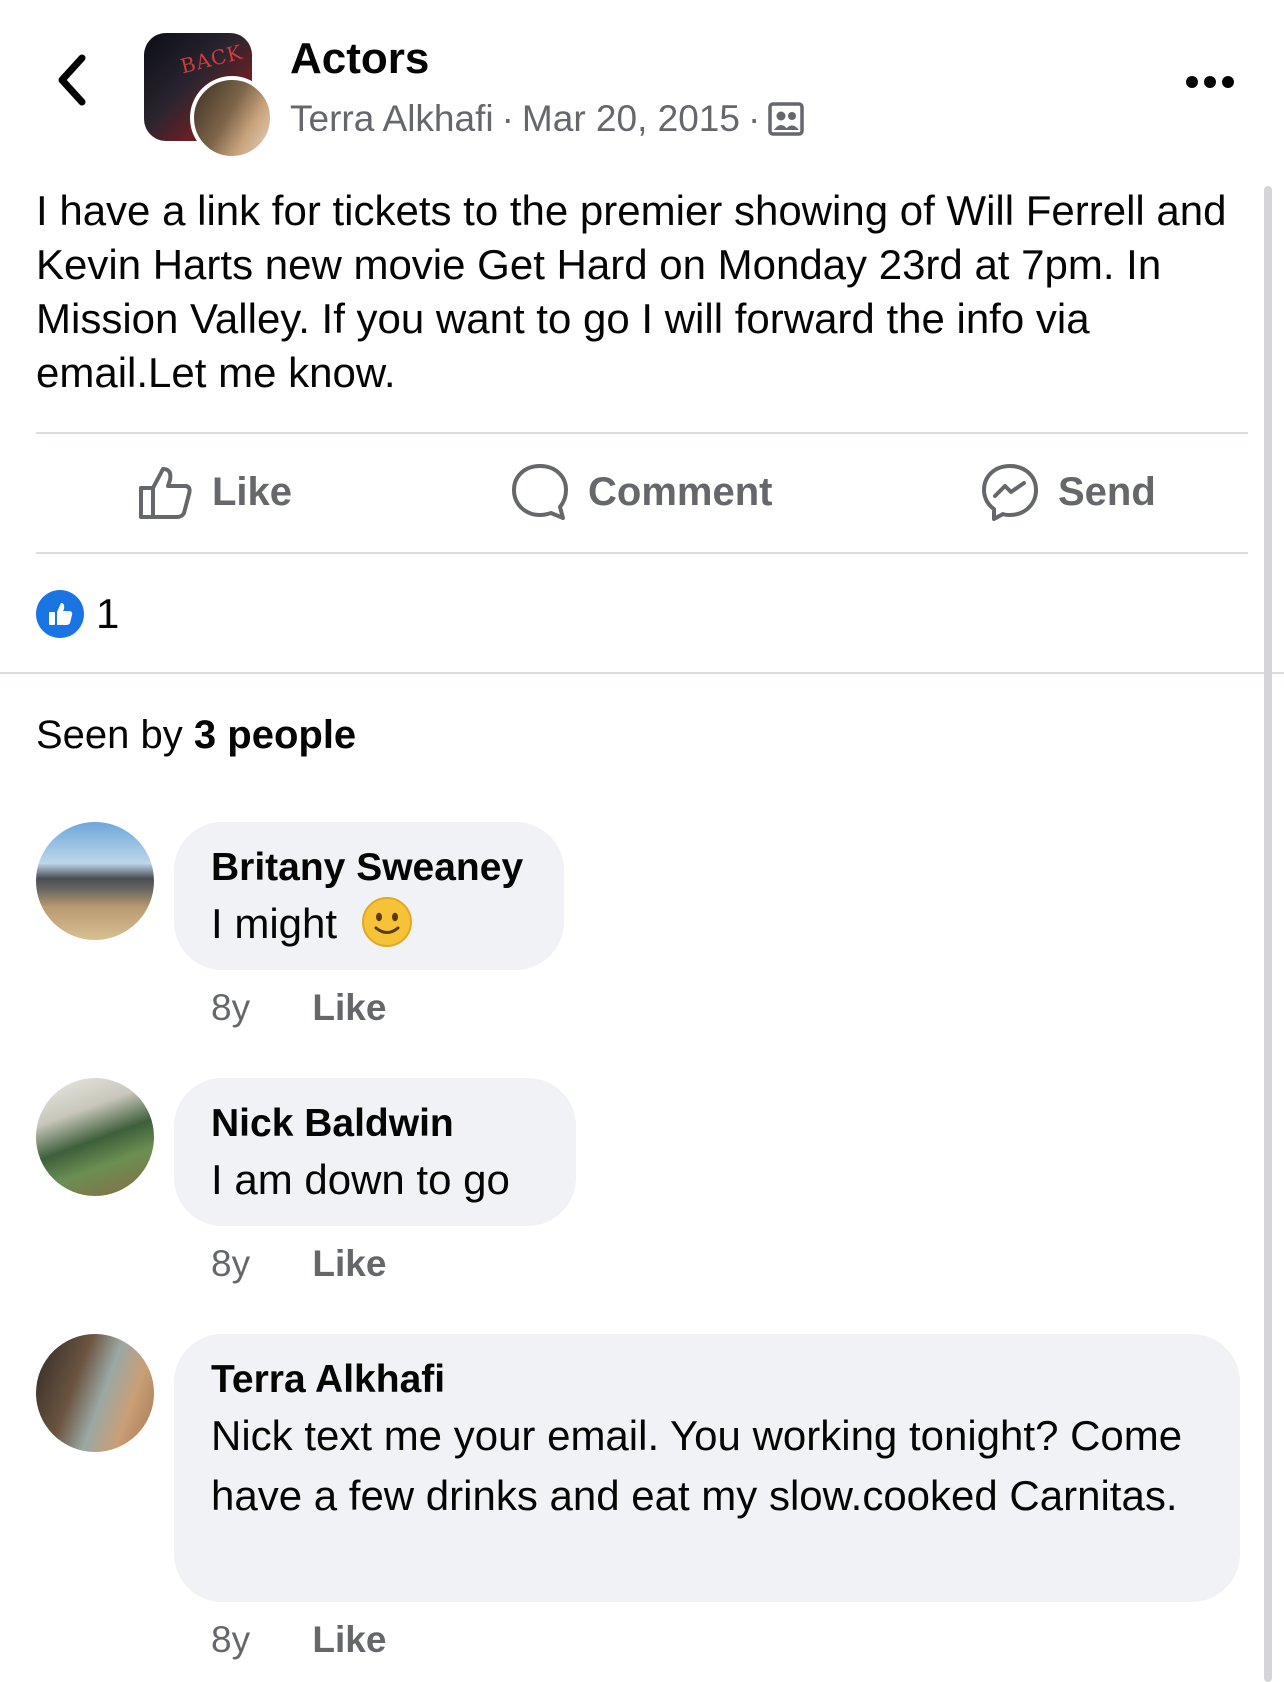 The height and width of the screenshot is (1682, 1284). I want to click on more-options-button, so click(1210, 82).